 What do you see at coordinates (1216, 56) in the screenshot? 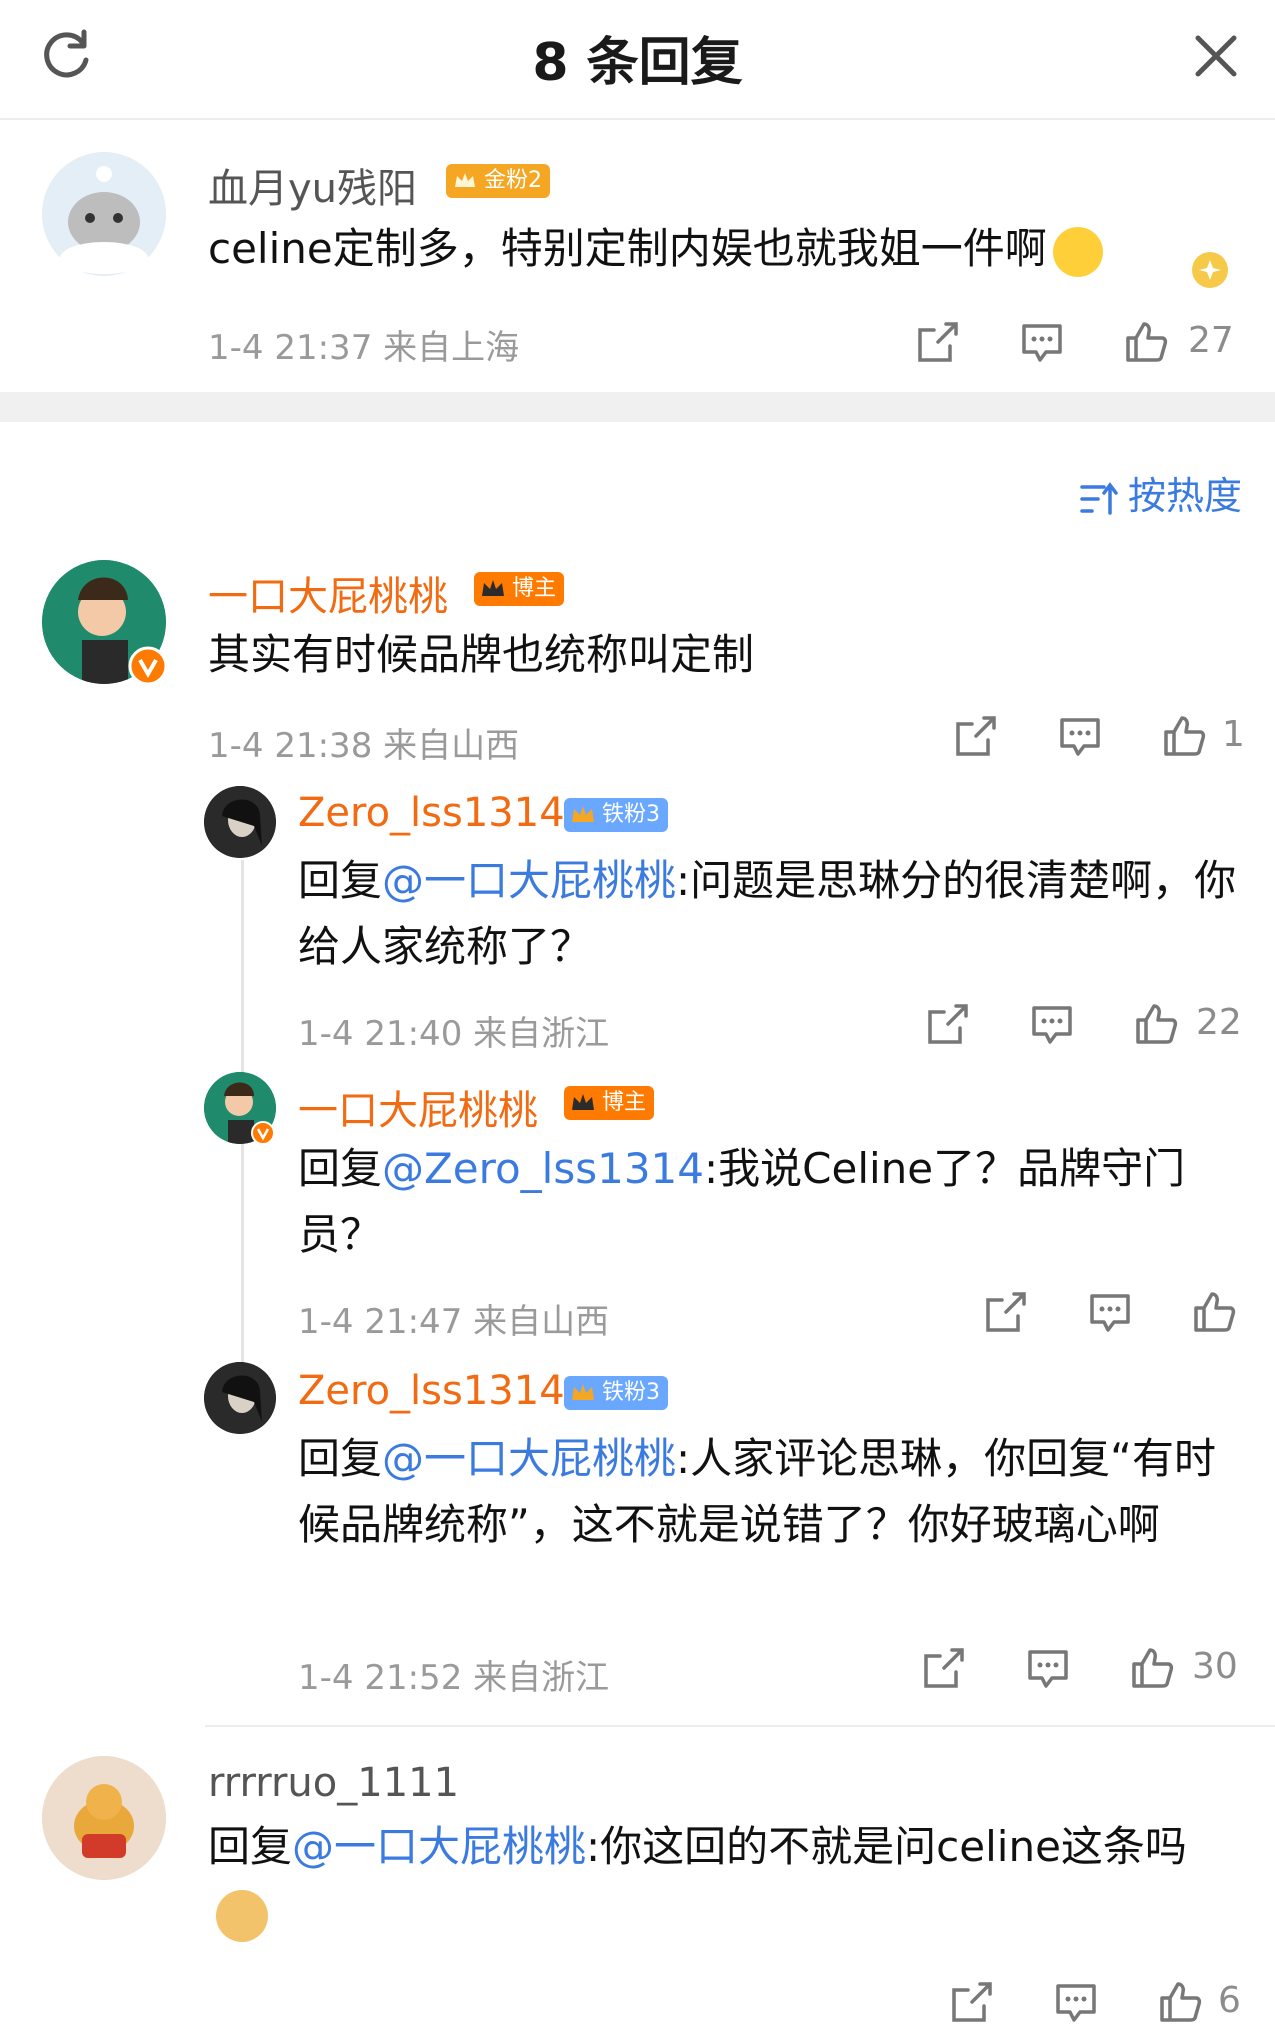
I see `close-icon` at bounding box center [1216, 56].